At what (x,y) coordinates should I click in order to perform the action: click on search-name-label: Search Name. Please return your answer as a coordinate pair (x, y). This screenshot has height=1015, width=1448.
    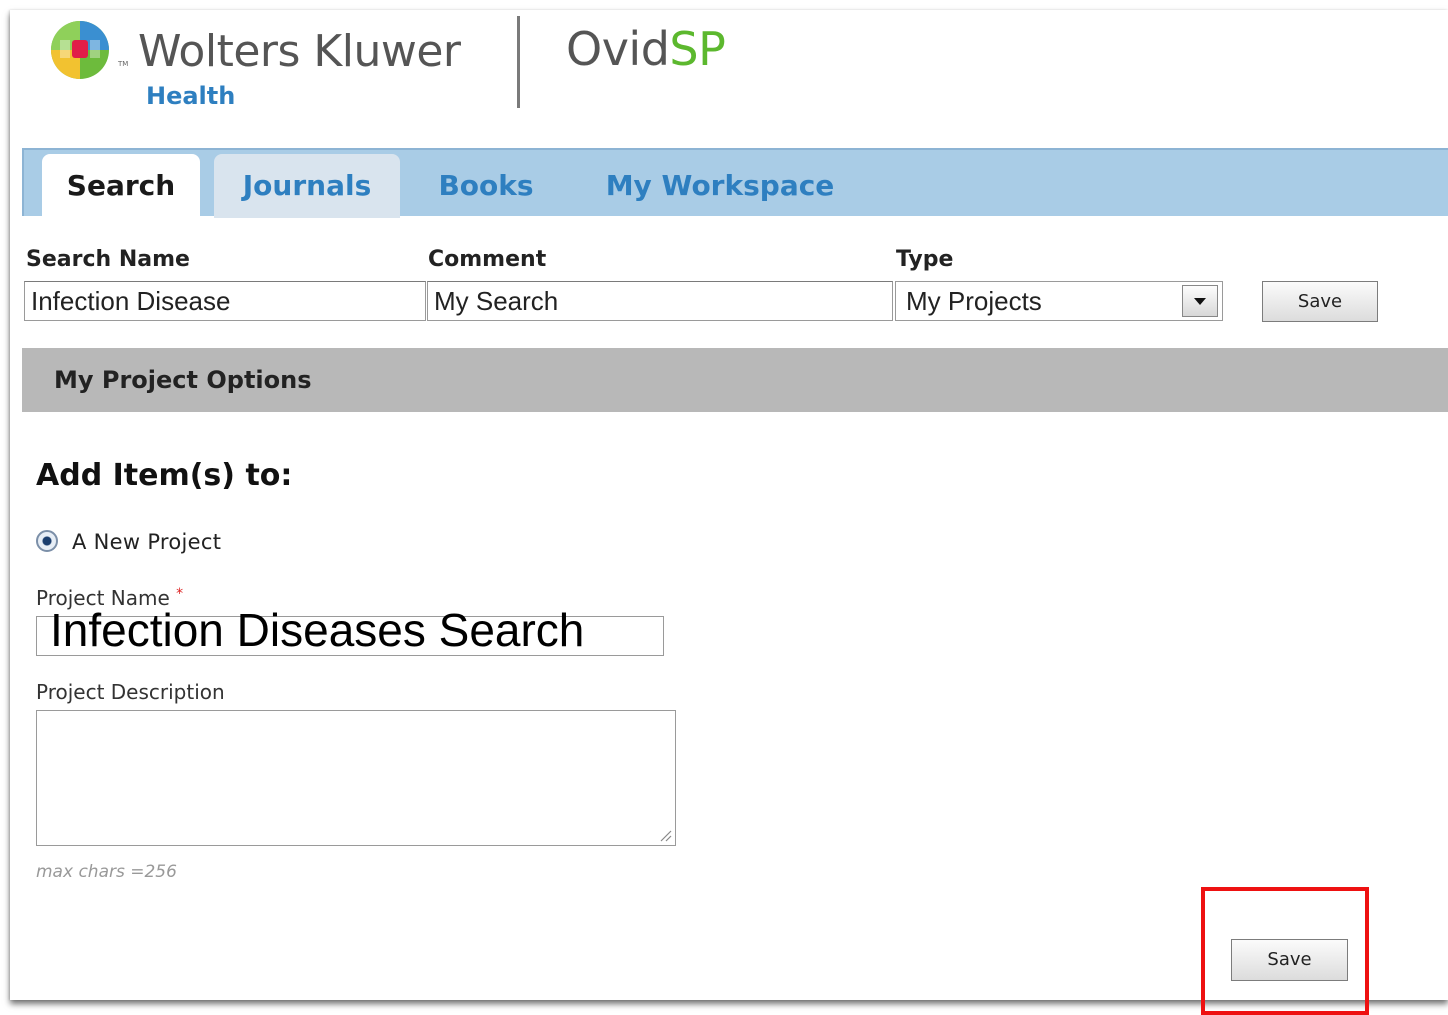
    Looking at the image, I should click on (108, 259).